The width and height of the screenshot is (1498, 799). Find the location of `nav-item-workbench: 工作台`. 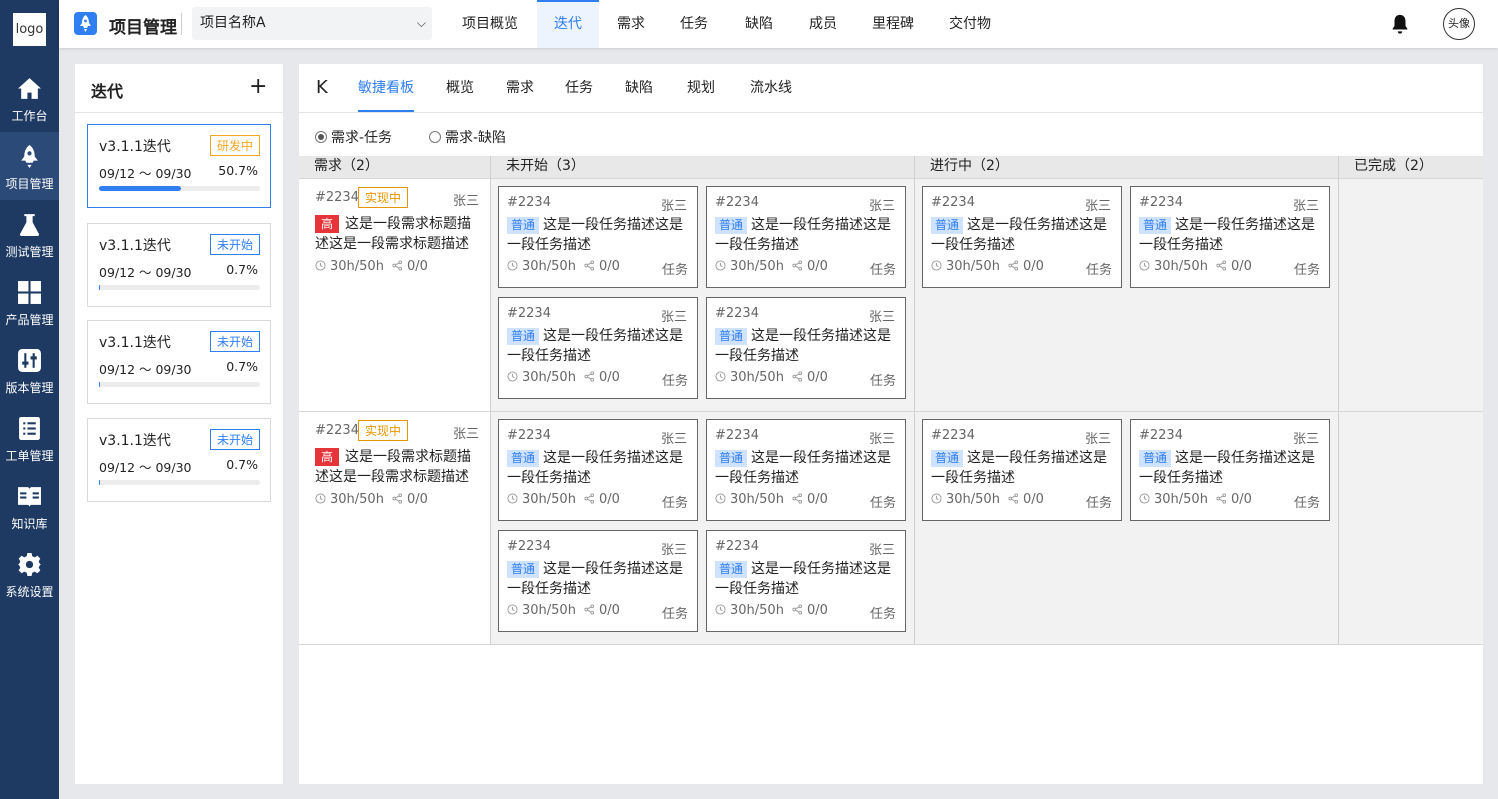

nav-item-workbench: 工作台 is located at coordinates (29, 98).